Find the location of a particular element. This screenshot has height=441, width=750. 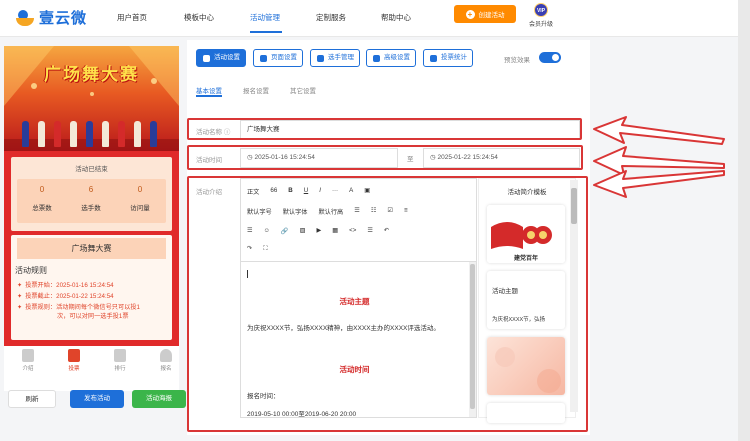

crown-icon is located at coordinates (120, 355).